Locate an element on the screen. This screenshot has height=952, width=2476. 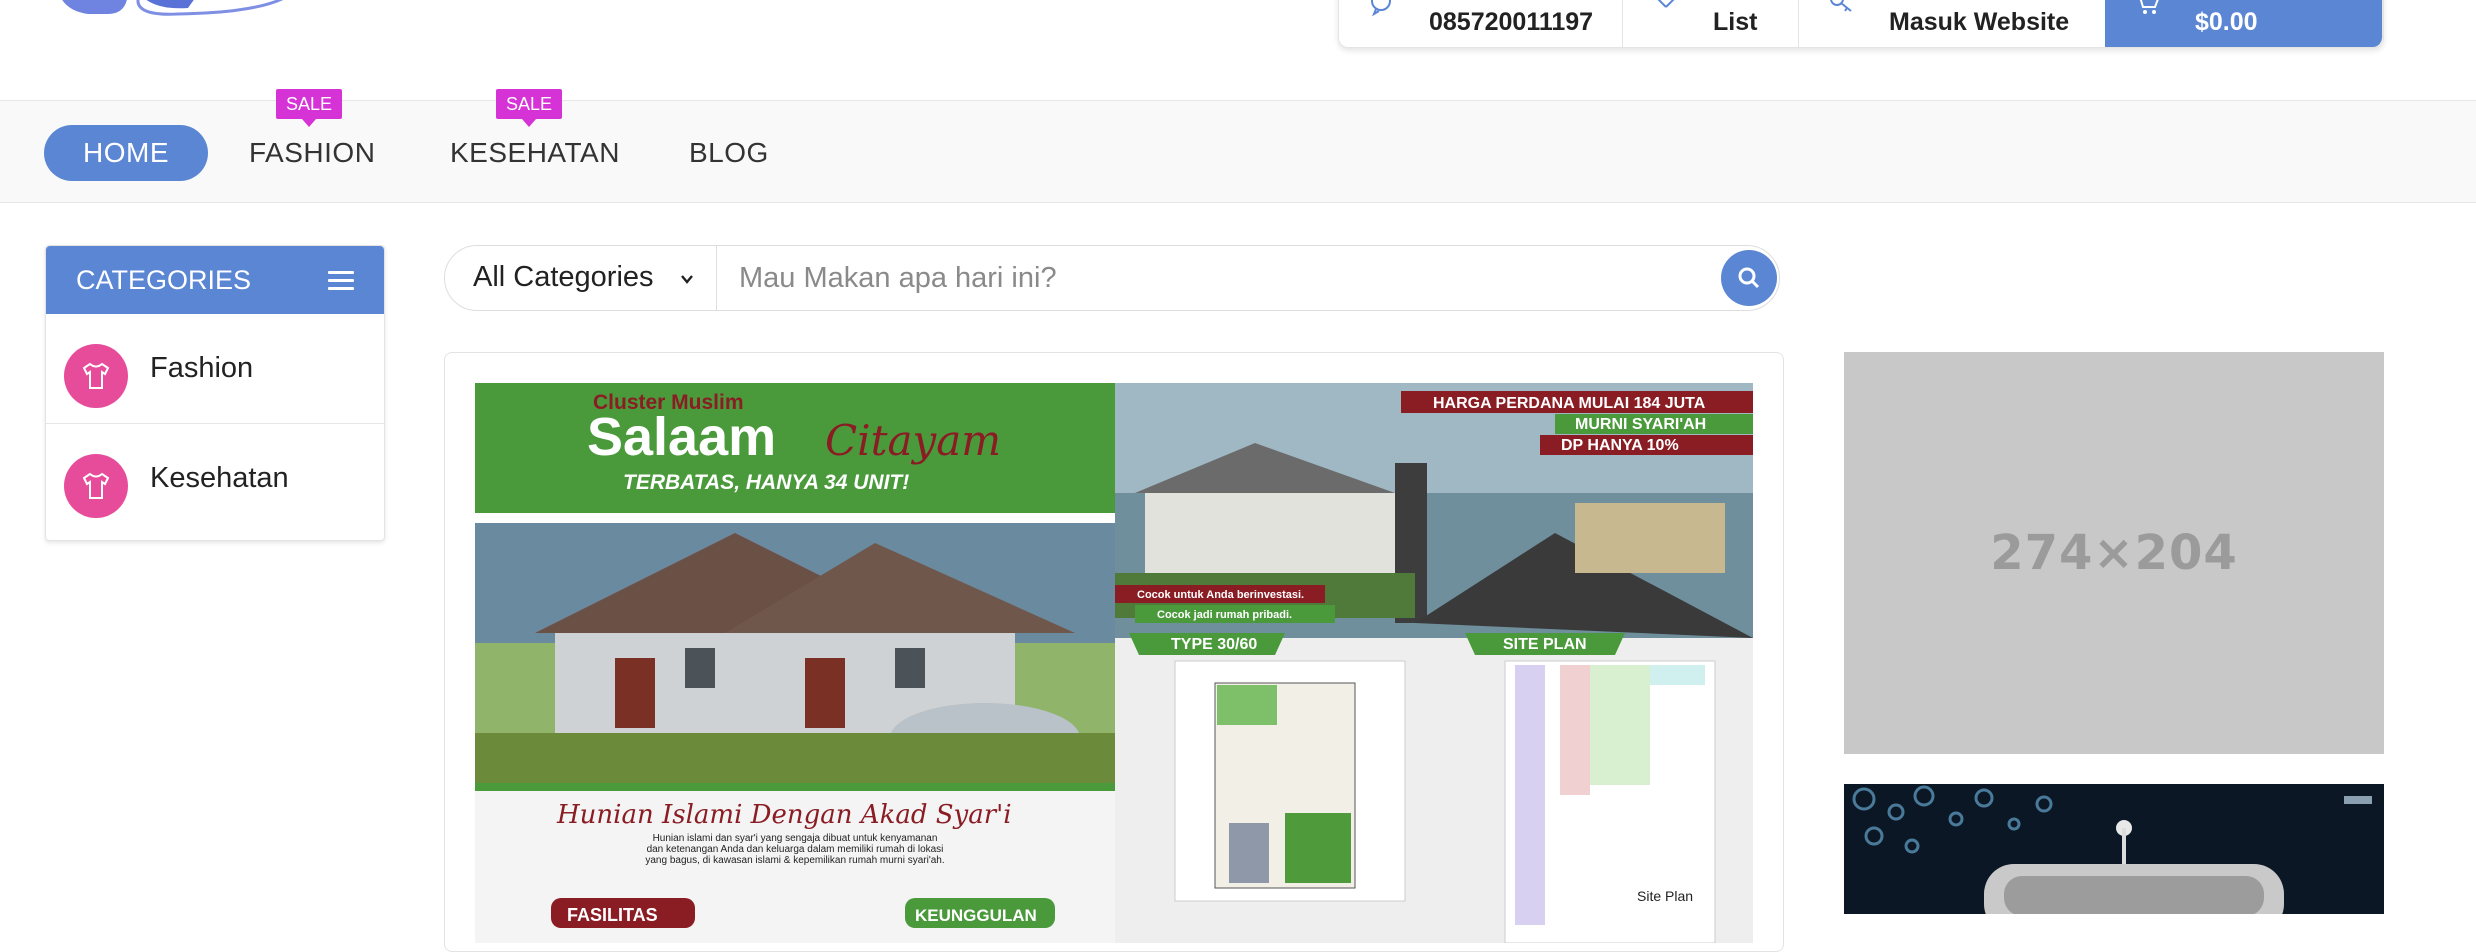
banner-fasilitas: FASILITAS is located at coordinates (612, 915).